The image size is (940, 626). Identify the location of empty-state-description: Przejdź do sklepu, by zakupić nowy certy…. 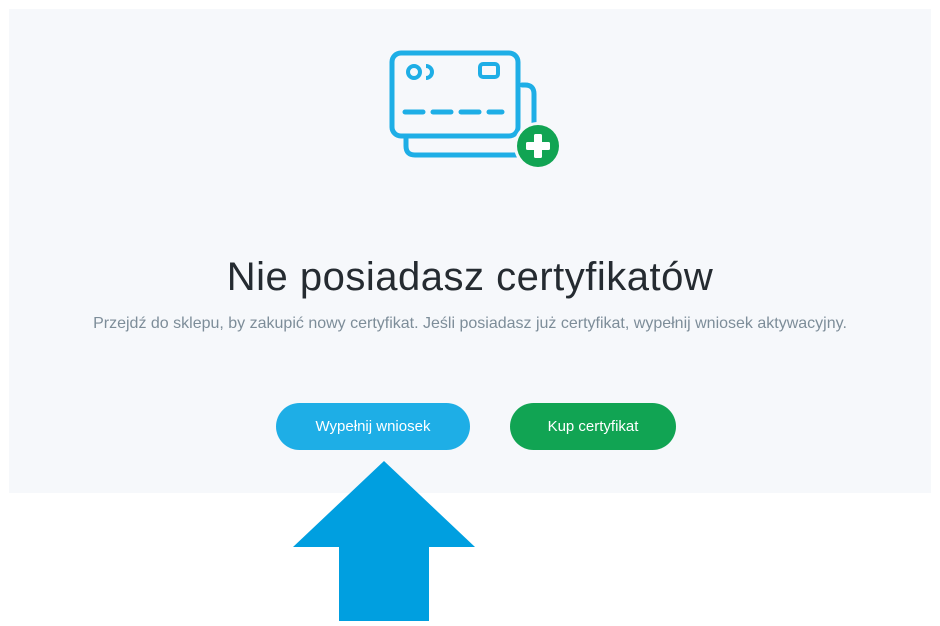
(470, 323).